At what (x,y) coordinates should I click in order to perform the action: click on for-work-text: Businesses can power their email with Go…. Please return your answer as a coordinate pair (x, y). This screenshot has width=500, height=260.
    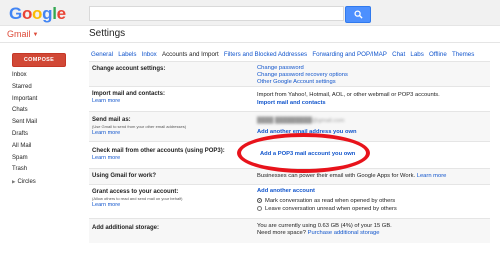
    Looking at the image, I should click on (351, 176).